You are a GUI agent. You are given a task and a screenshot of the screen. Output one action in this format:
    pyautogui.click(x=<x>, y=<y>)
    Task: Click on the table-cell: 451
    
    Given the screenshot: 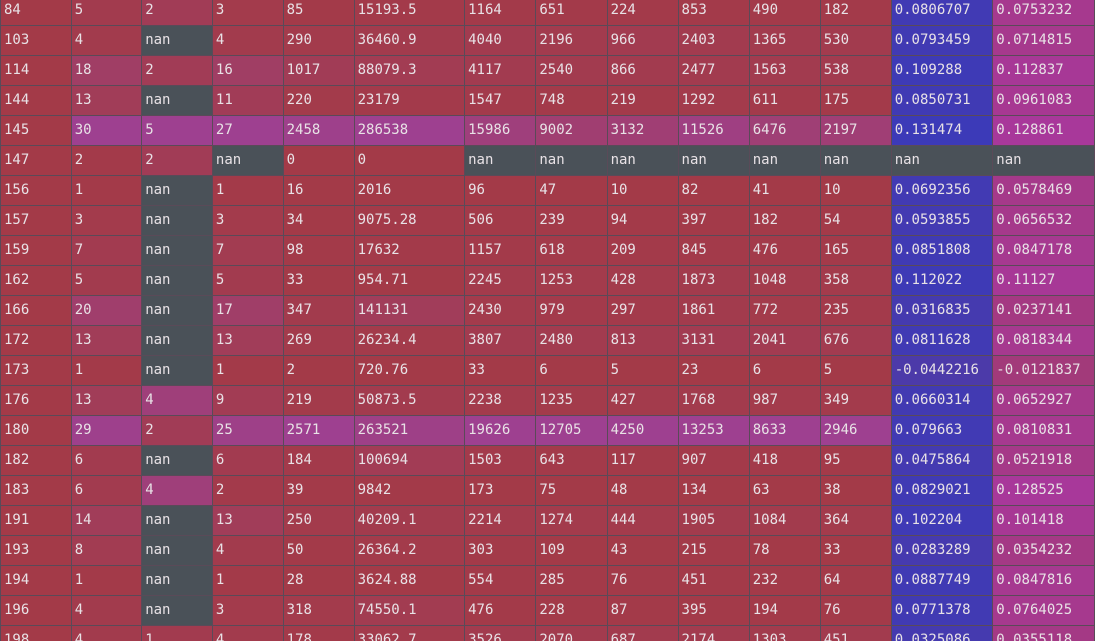 What is the action you would take?
    pyautogui.click(x=713, y=580)
    